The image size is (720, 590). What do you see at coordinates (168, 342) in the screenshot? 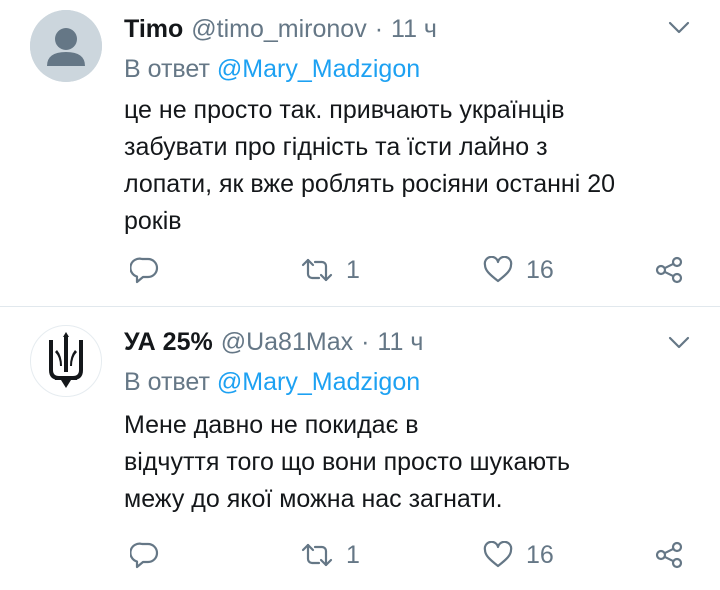
I see `author-name: УА 25%` at bounding box center [168, 342].